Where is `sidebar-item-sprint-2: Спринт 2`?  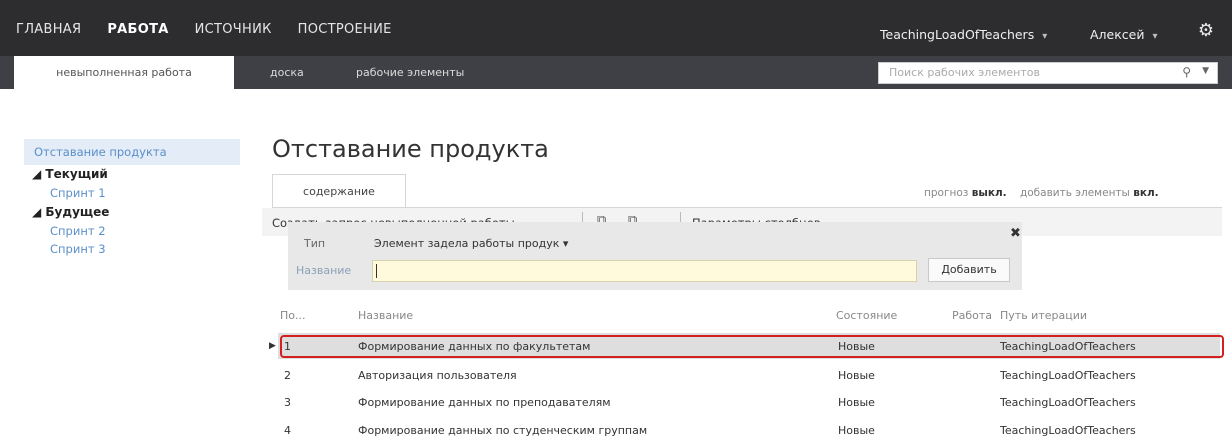
sidebar-item-sprint-2: Спринт 2 is located at coordinates (78, 231).